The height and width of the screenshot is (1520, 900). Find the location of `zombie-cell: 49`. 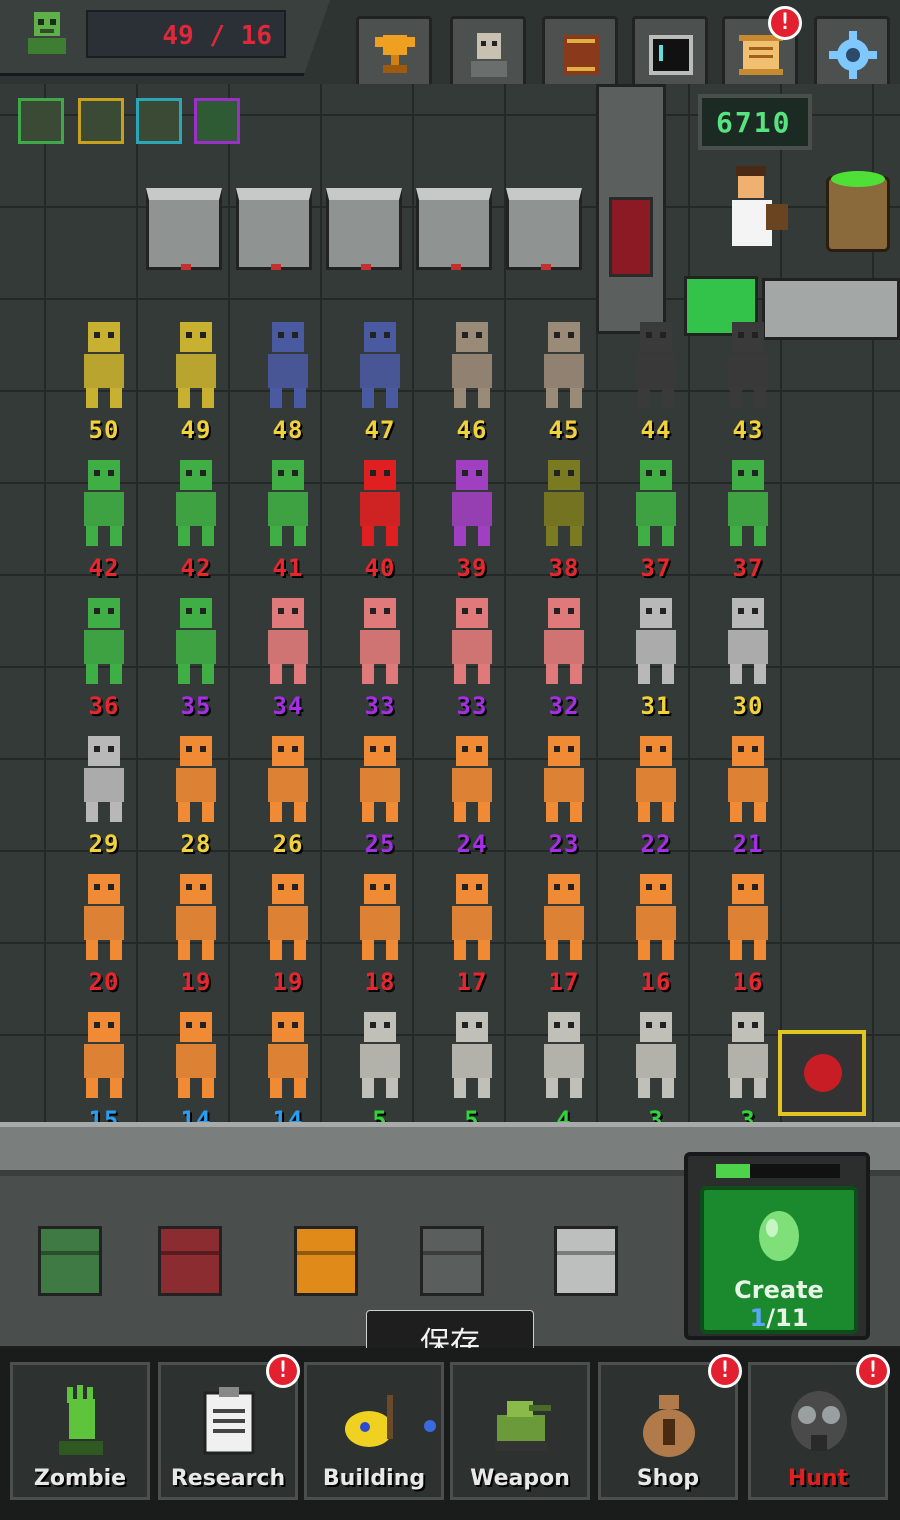

zombie-cell: 49 is located at coordinates (196, 378).